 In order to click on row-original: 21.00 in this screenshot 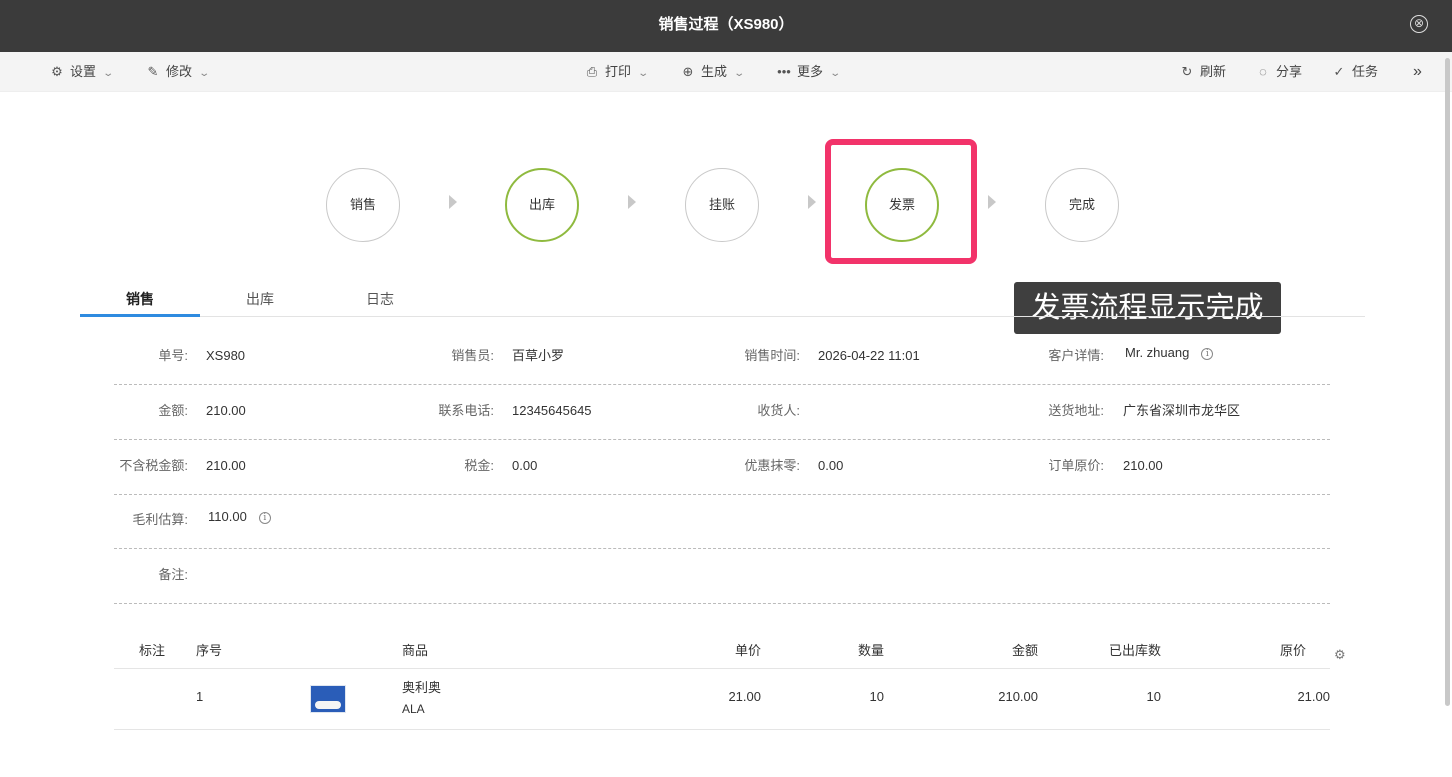, I will do `click(1313, 696)`.